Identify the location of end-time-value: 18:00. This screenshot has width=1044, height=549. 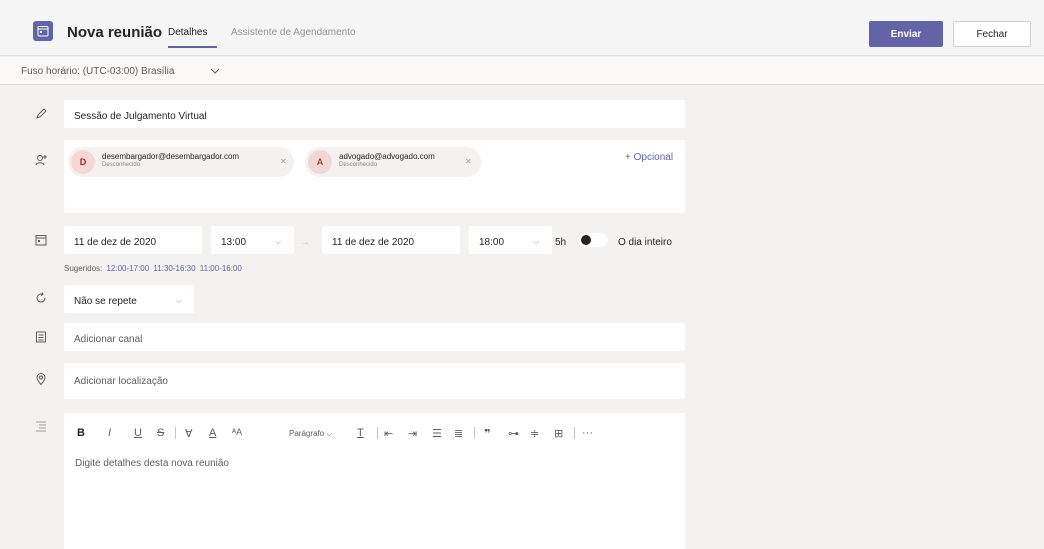
(492, 242).